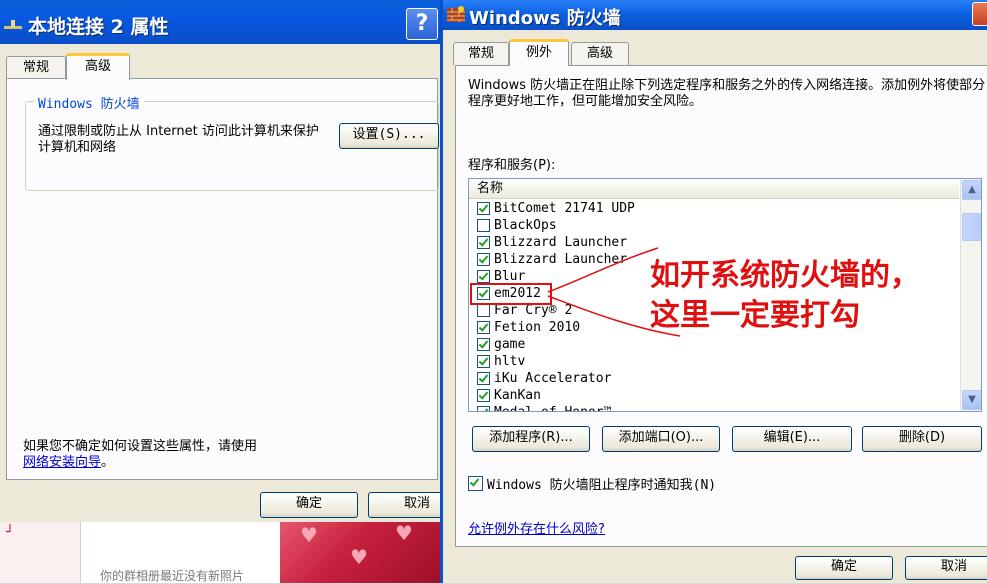 The image size is (987, 584). What do you see at coordinates (89, 102) in the screenshot?
I see `group-title: Windows 防火墙` at bounding box center [89, 102].